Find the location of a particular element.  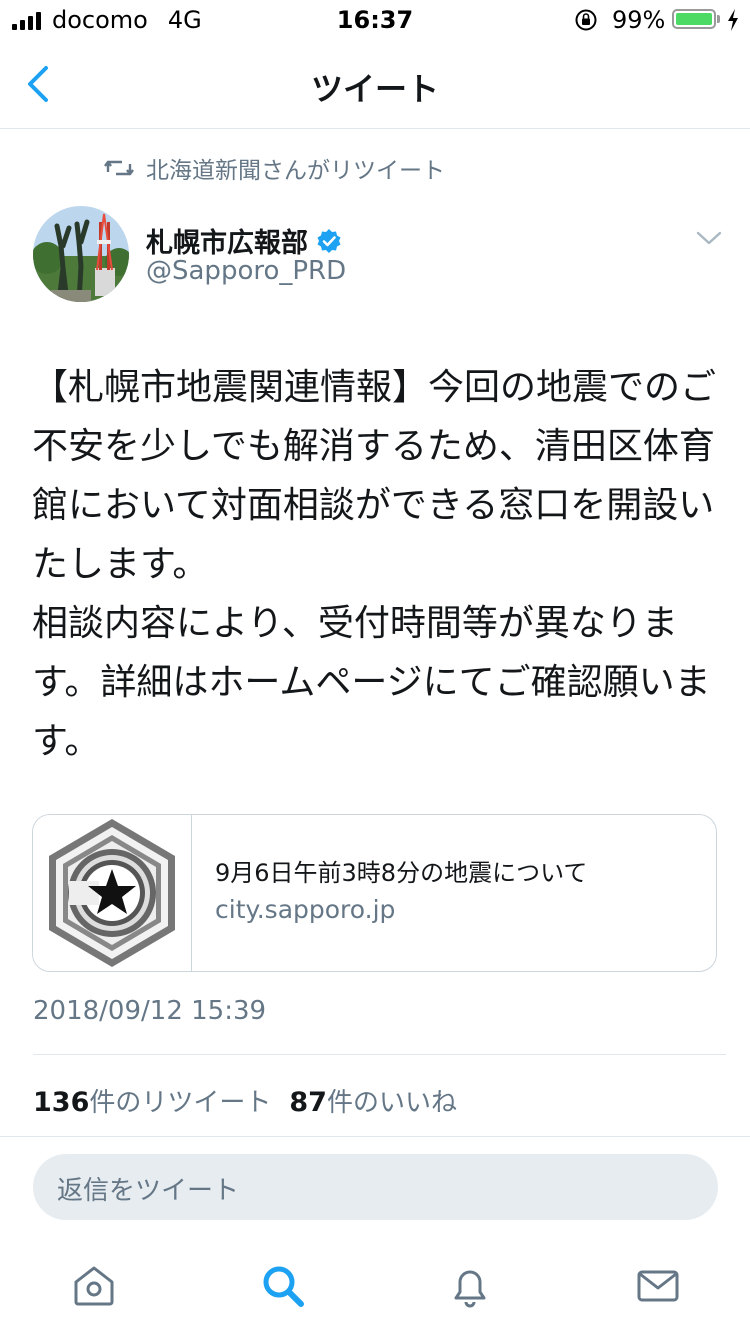

charging-bolt-icon is located at coordinates (733, 20).